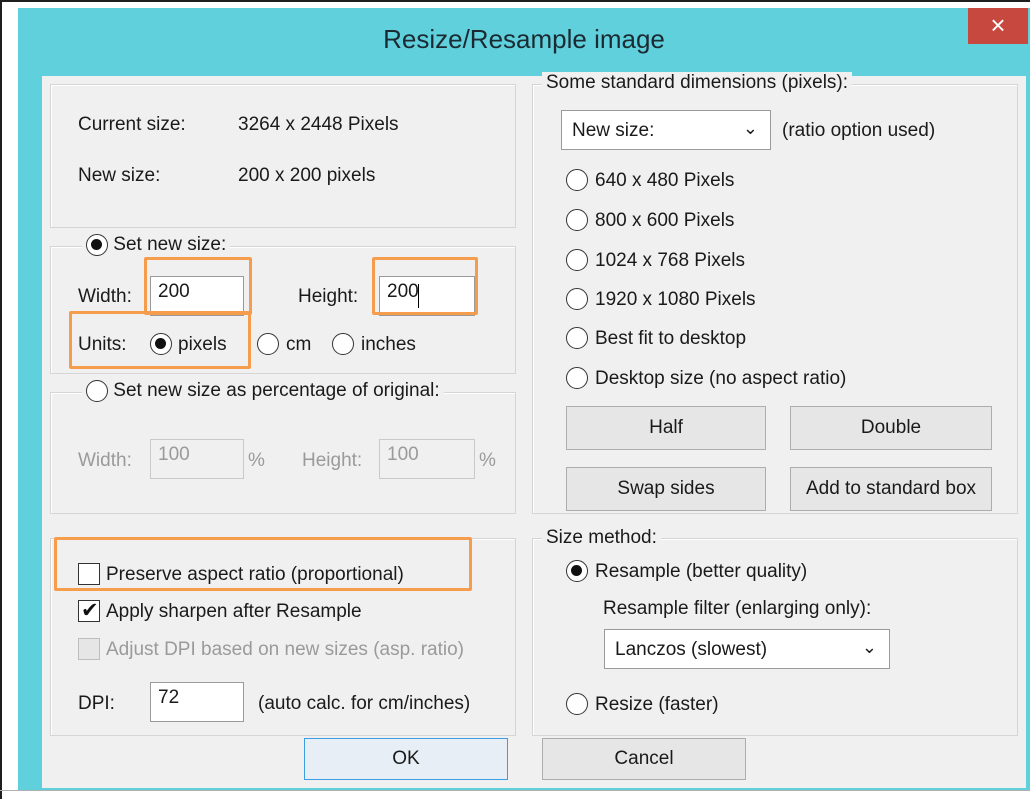 Image resolution: width=1030 pixels, height=799 pixels. I want to click on double-button: Double, so click(891, 428).